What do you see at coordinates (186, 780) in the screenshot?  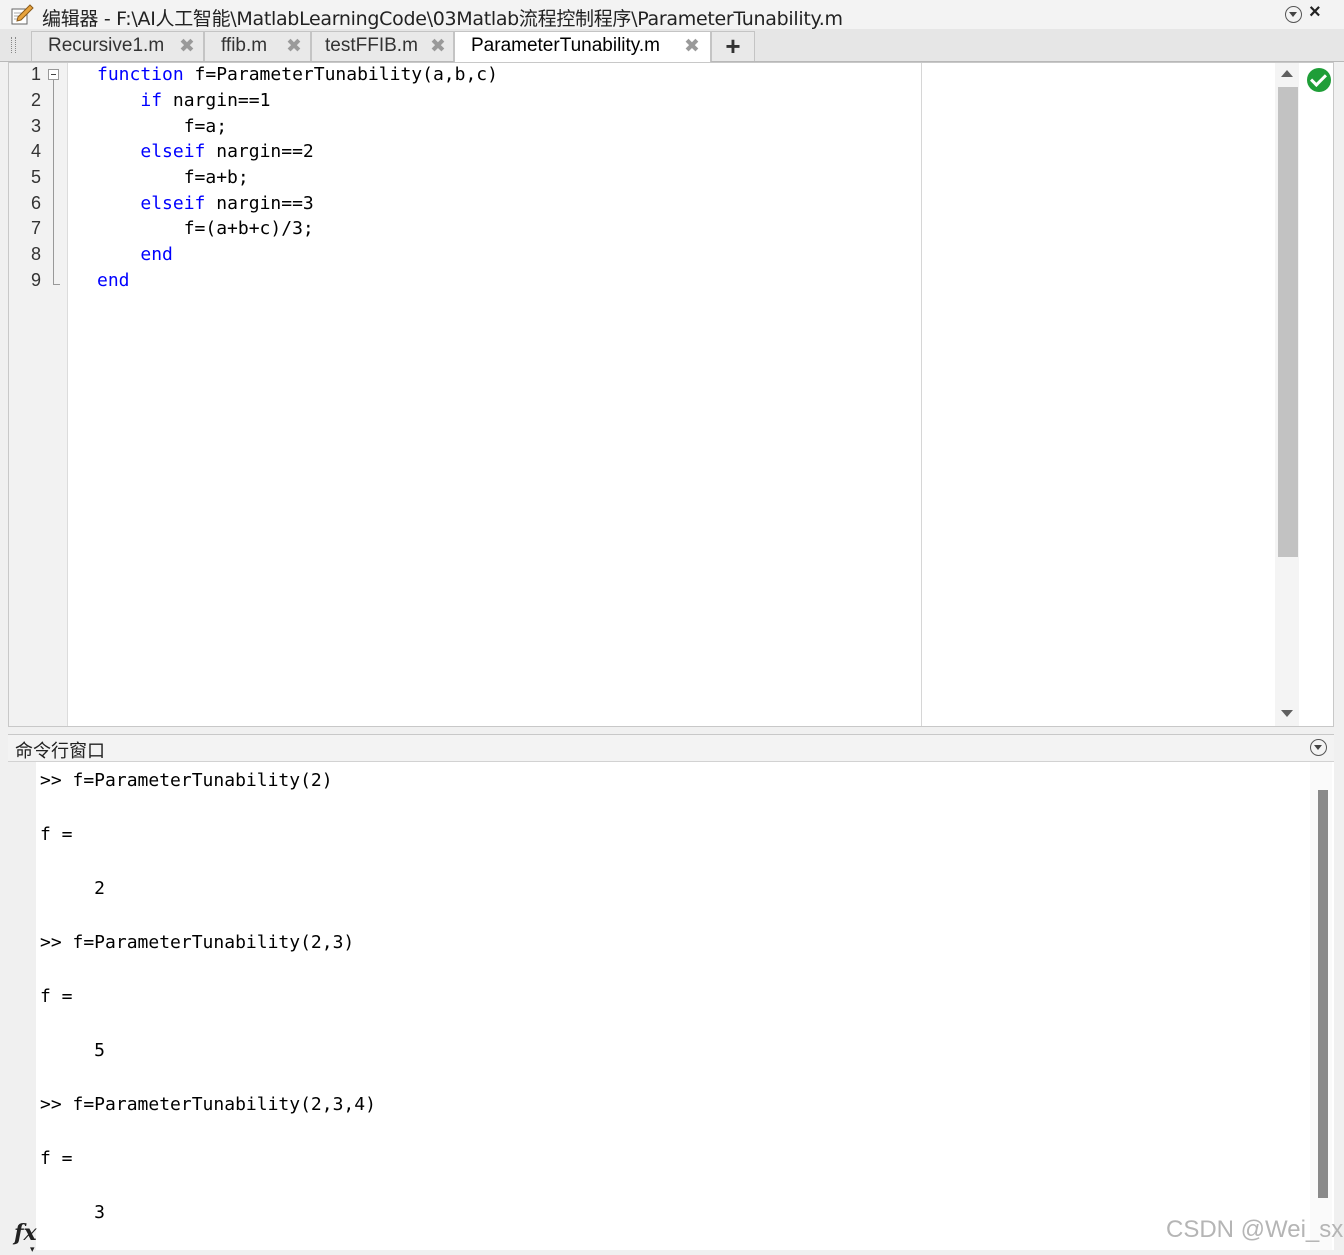 I see `command-input-line: >> f=ParameterTunability(2)` at bounding box center [186, 780].